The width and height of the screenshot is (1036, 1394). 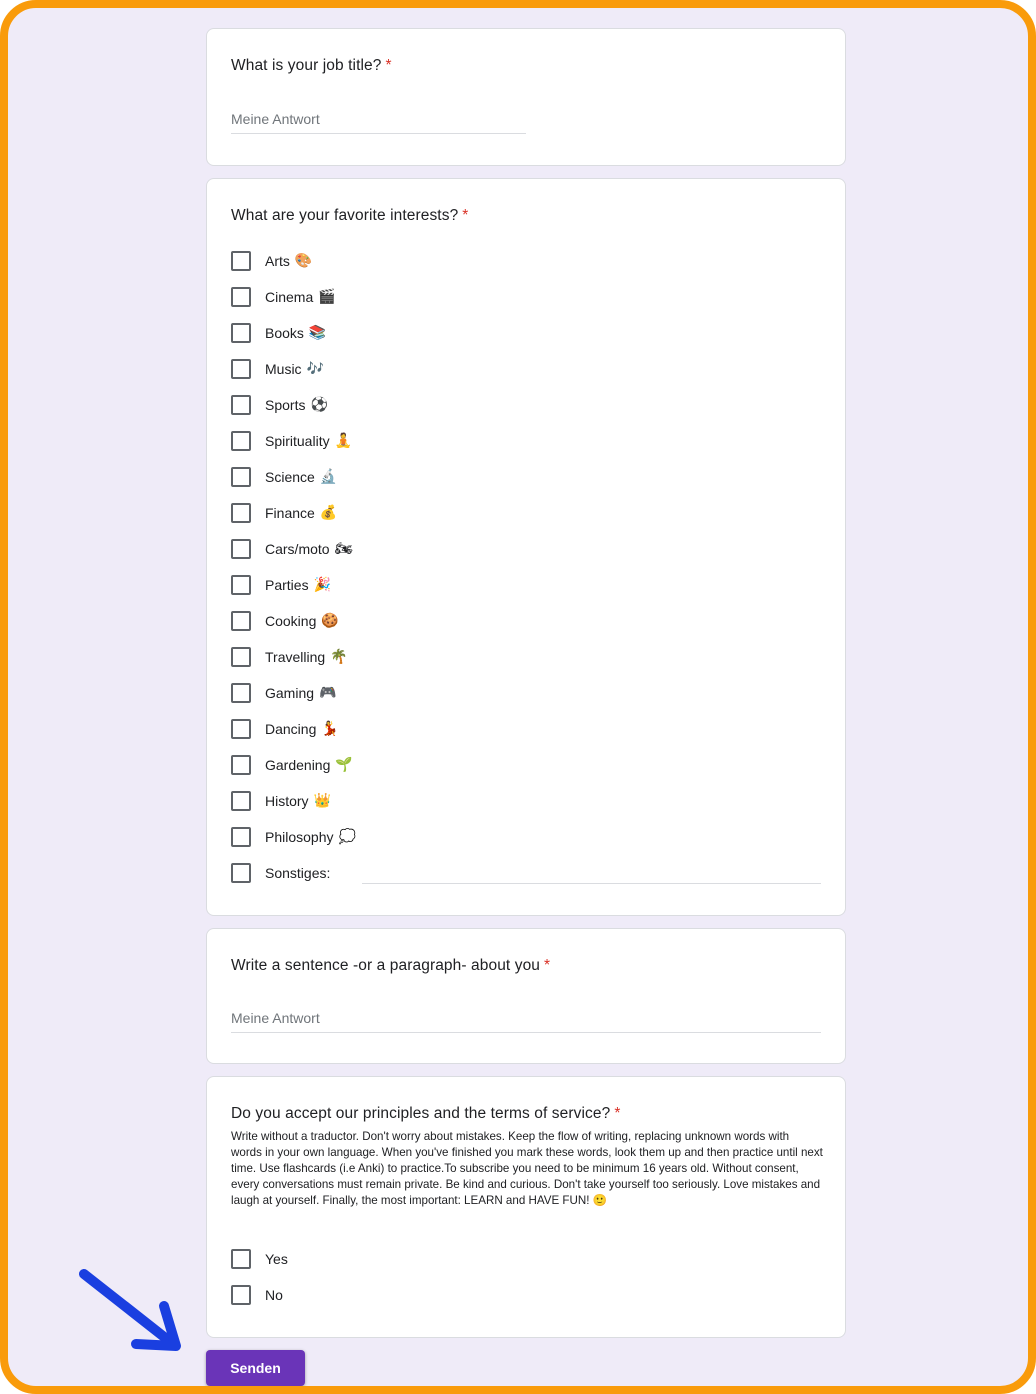 I want to click on checkbox-option-gardening: Gardening 🌱, so click(x=292, y=765).